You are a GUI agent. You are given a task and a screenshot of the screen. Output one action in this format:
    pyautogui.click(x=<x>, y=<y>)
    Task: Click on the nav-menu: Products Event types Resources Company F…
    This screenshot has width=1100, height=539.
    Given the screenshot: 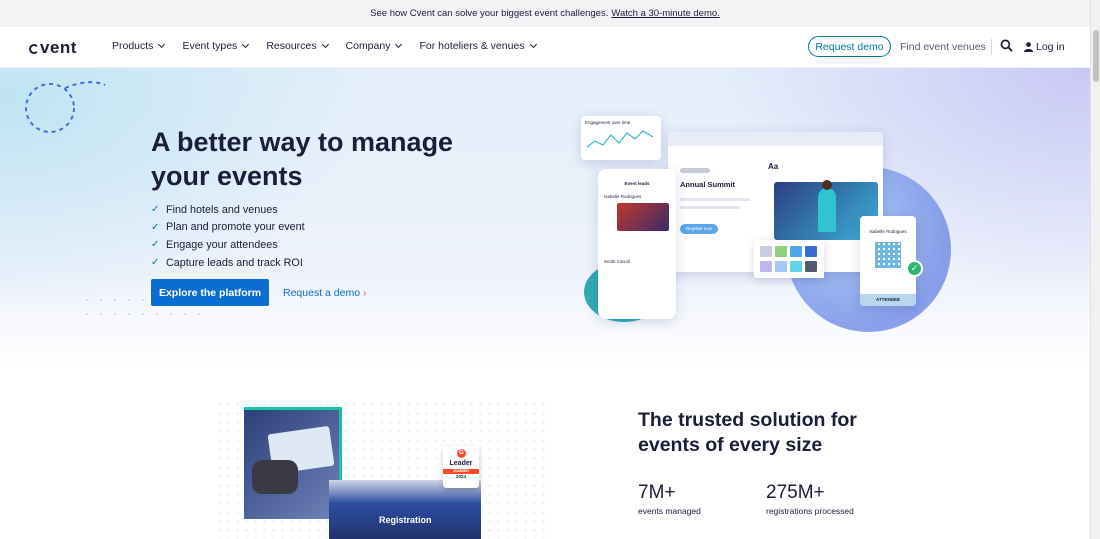 What is the action you would take?
    pyautogui.click(x=324, y=46)
    